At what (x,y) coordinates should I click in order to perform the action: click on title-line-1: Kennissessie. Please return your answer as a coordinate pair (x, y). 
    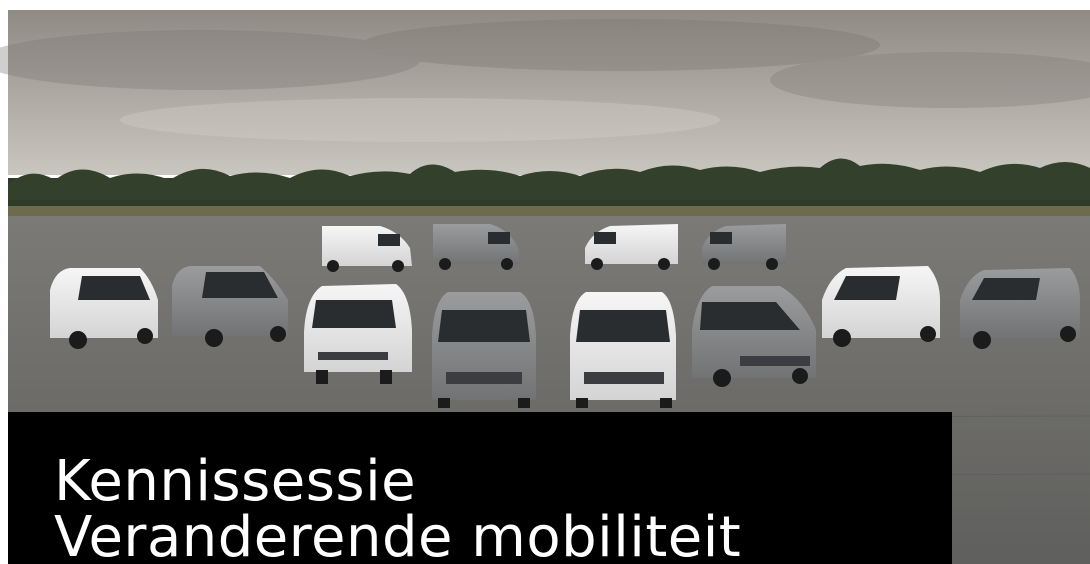
    Looking at the image, I should click on (235, 481).